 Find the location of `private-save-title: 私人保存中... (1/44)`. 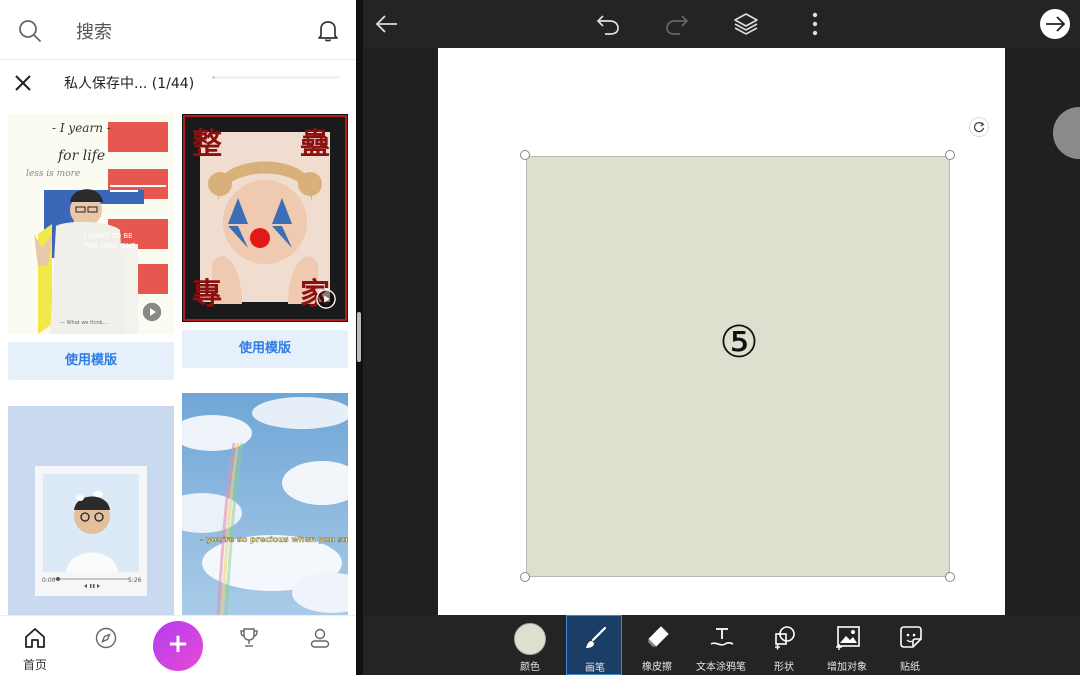

private-save-title: 私人保存中... (1/44) is located at coordinates (129, 84).